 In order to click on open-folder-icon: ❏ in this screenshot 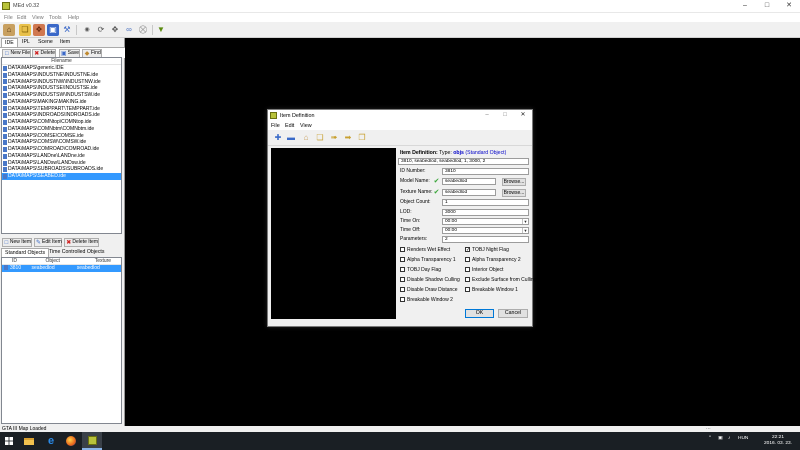, I will do `click(25, 30)`.